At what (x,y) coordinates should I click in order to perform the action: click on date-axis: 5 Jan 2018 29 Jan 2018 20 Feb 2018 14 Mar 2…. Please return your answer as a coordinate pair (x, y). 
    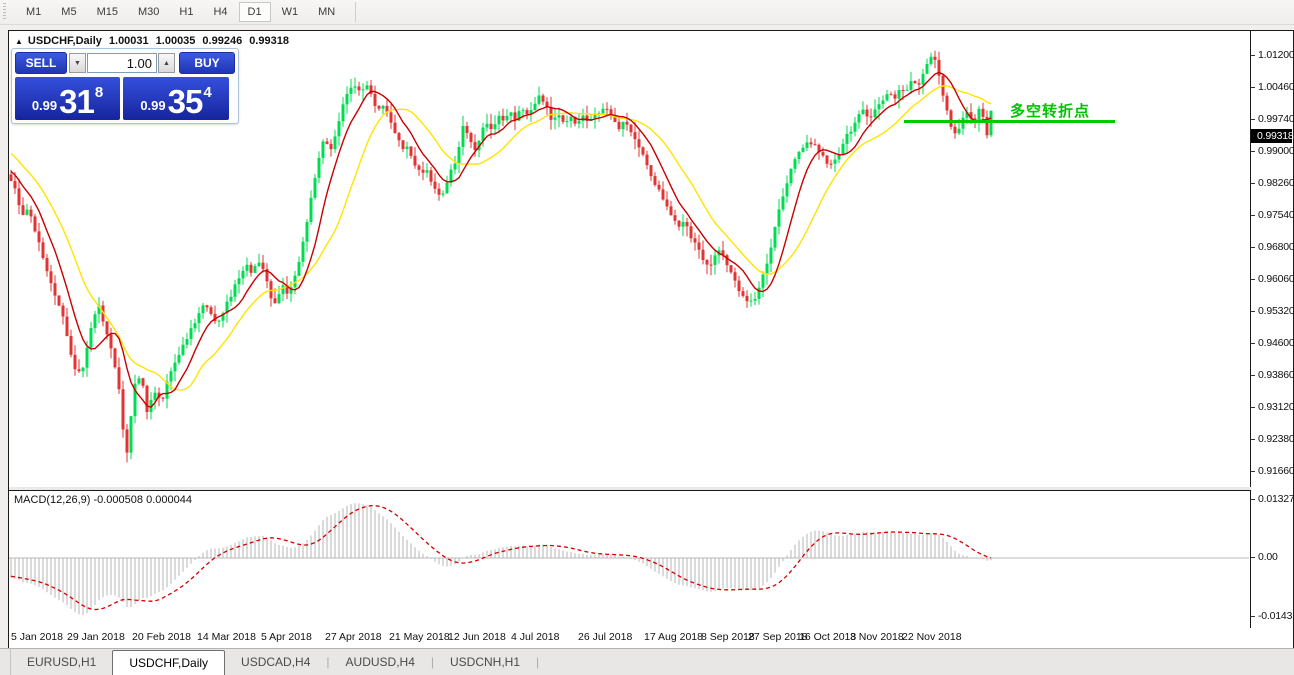
    Looking at the image, I should click on (629, 637).